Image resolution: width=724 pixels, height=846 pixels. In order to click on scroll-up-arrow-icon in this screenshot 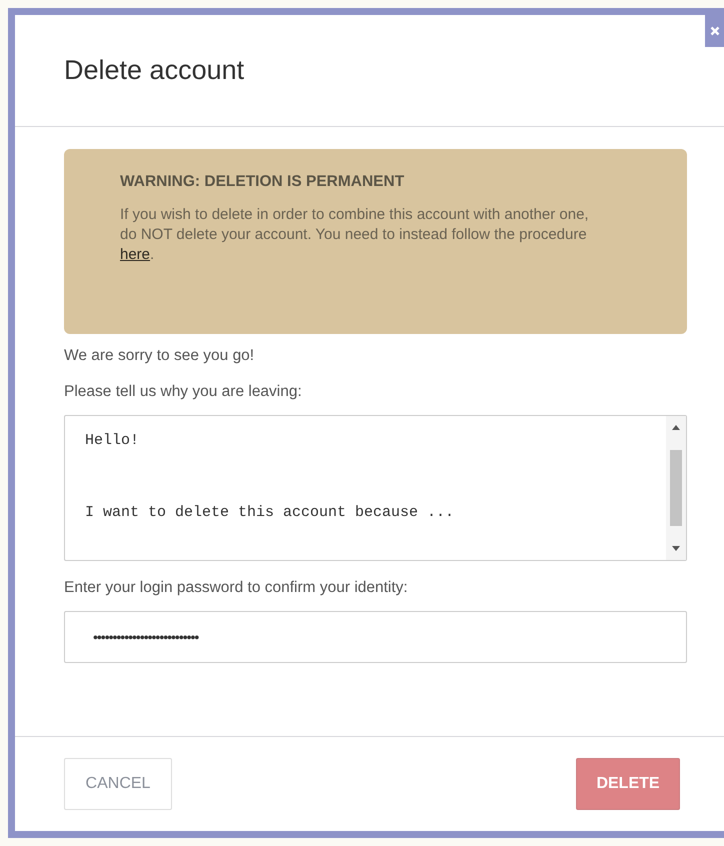, I will do `click(676, 427)`.